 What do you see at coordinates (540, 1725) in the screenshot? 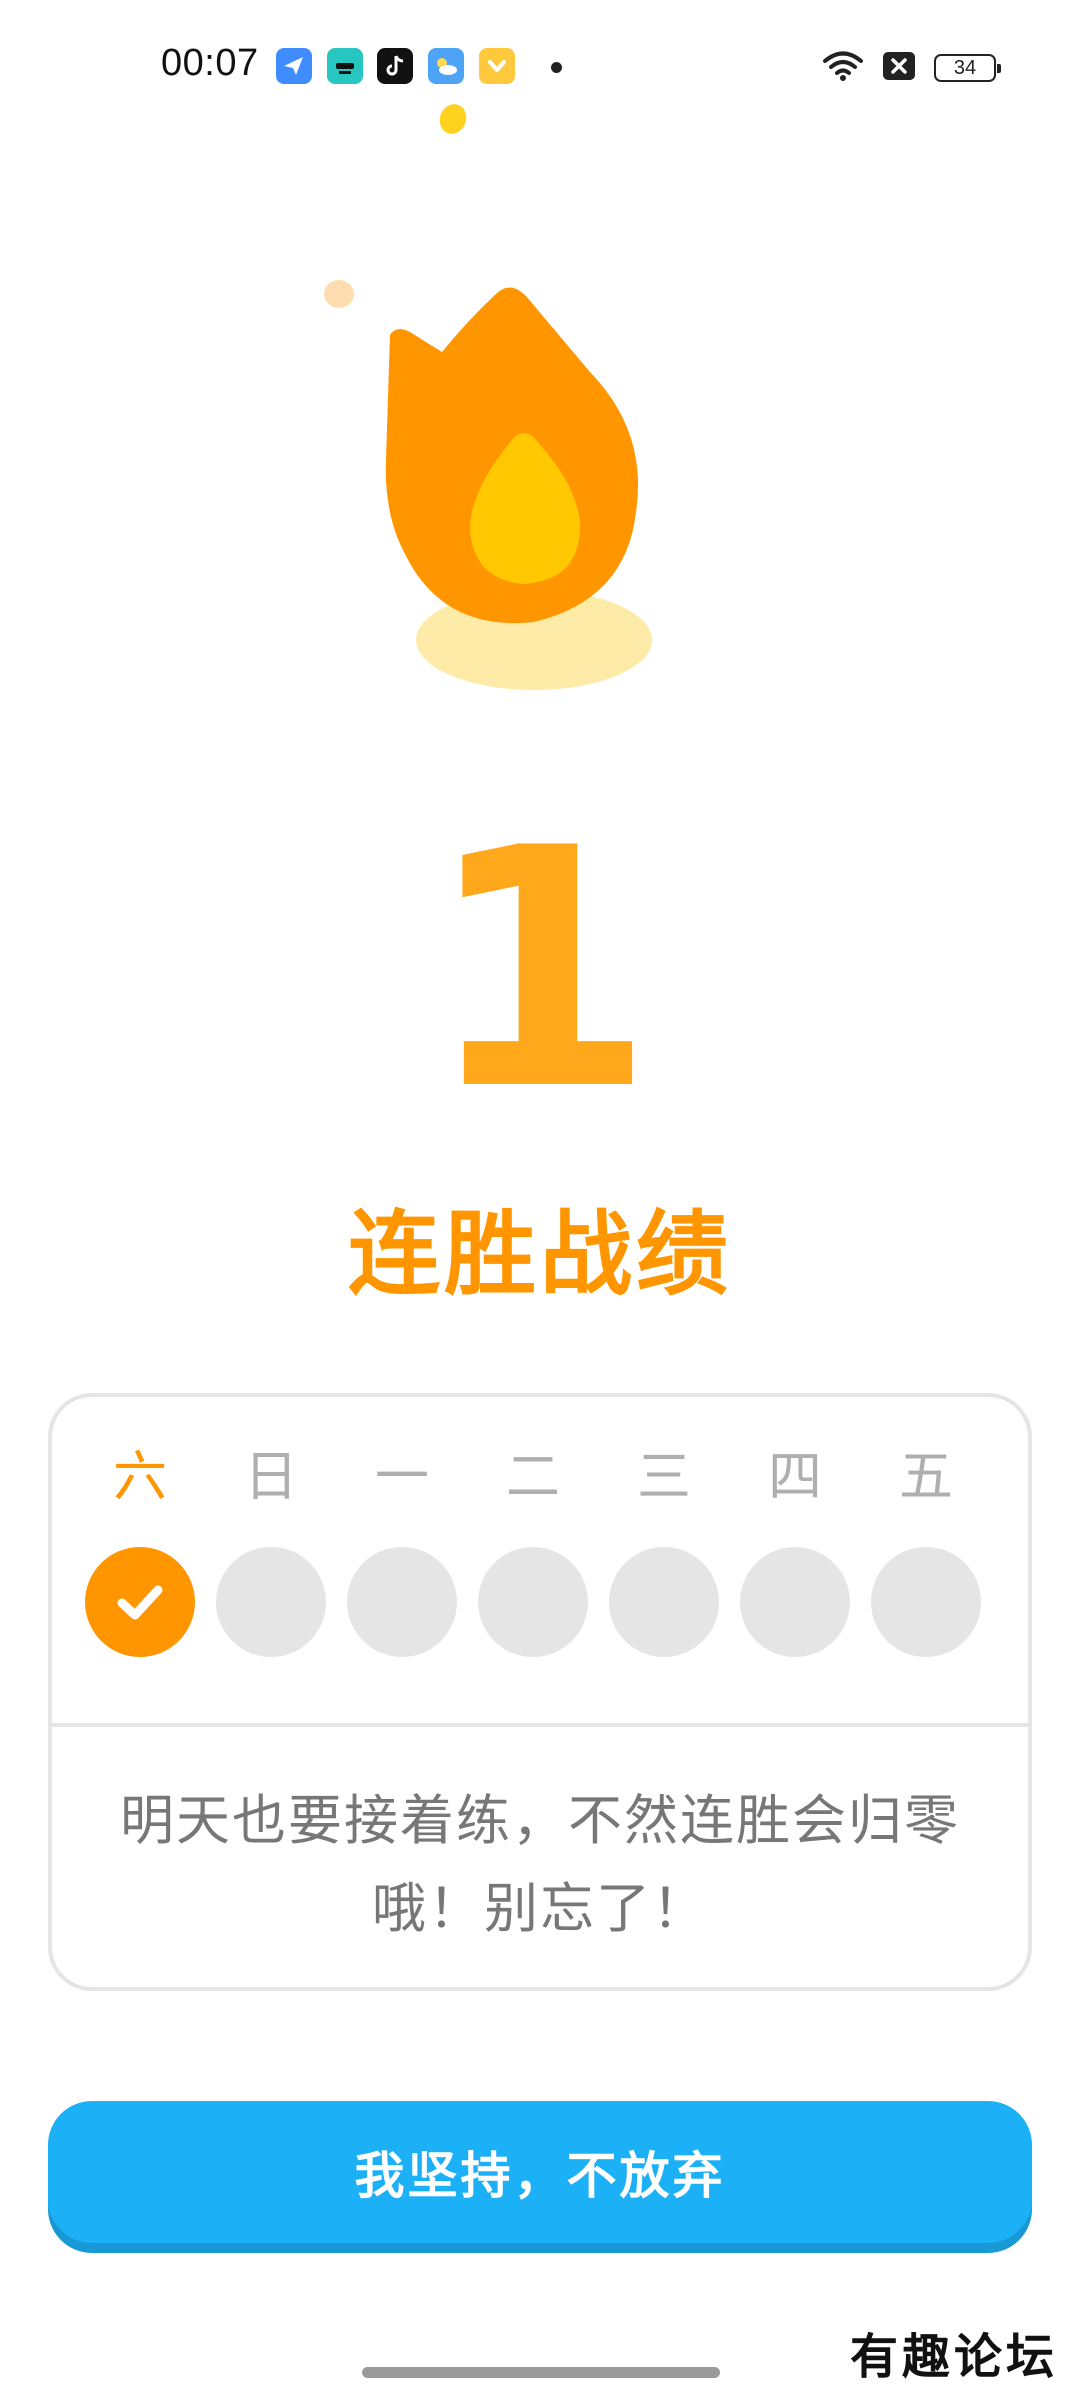
I see `card-divider` at bounding box center [540, 1725].